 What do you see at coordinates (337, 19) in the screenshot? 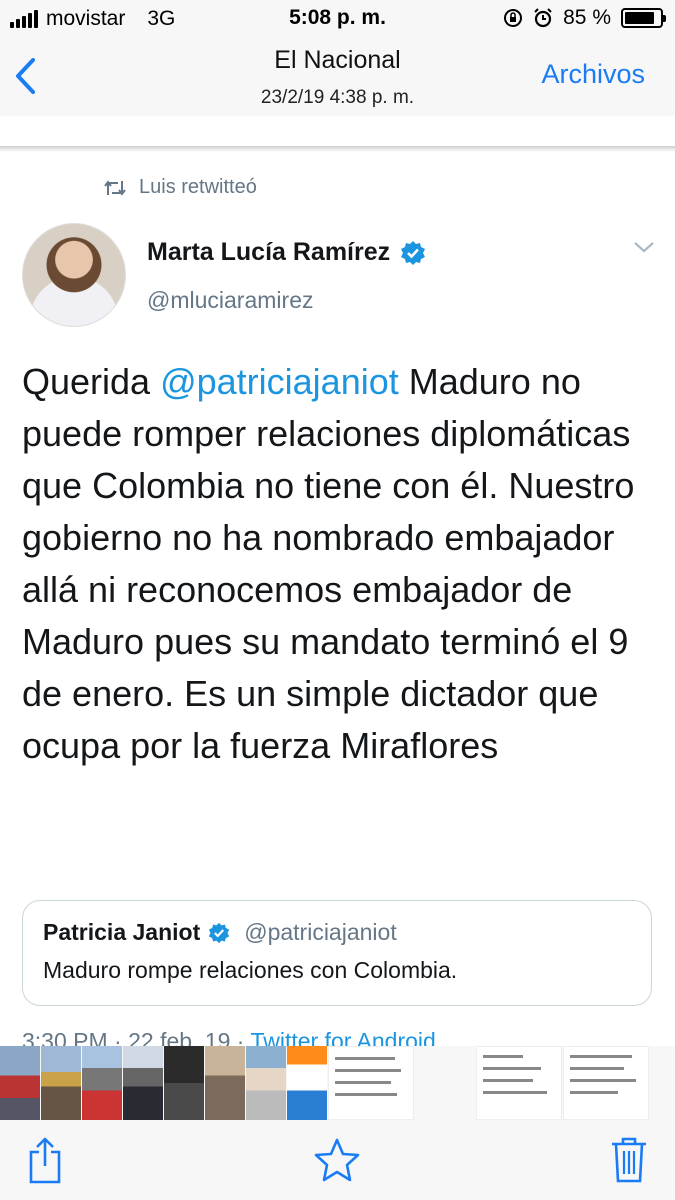
I see `status-bar: movistar 3G 5:08 p. m. 85 %` at bounding box center [337, 19].